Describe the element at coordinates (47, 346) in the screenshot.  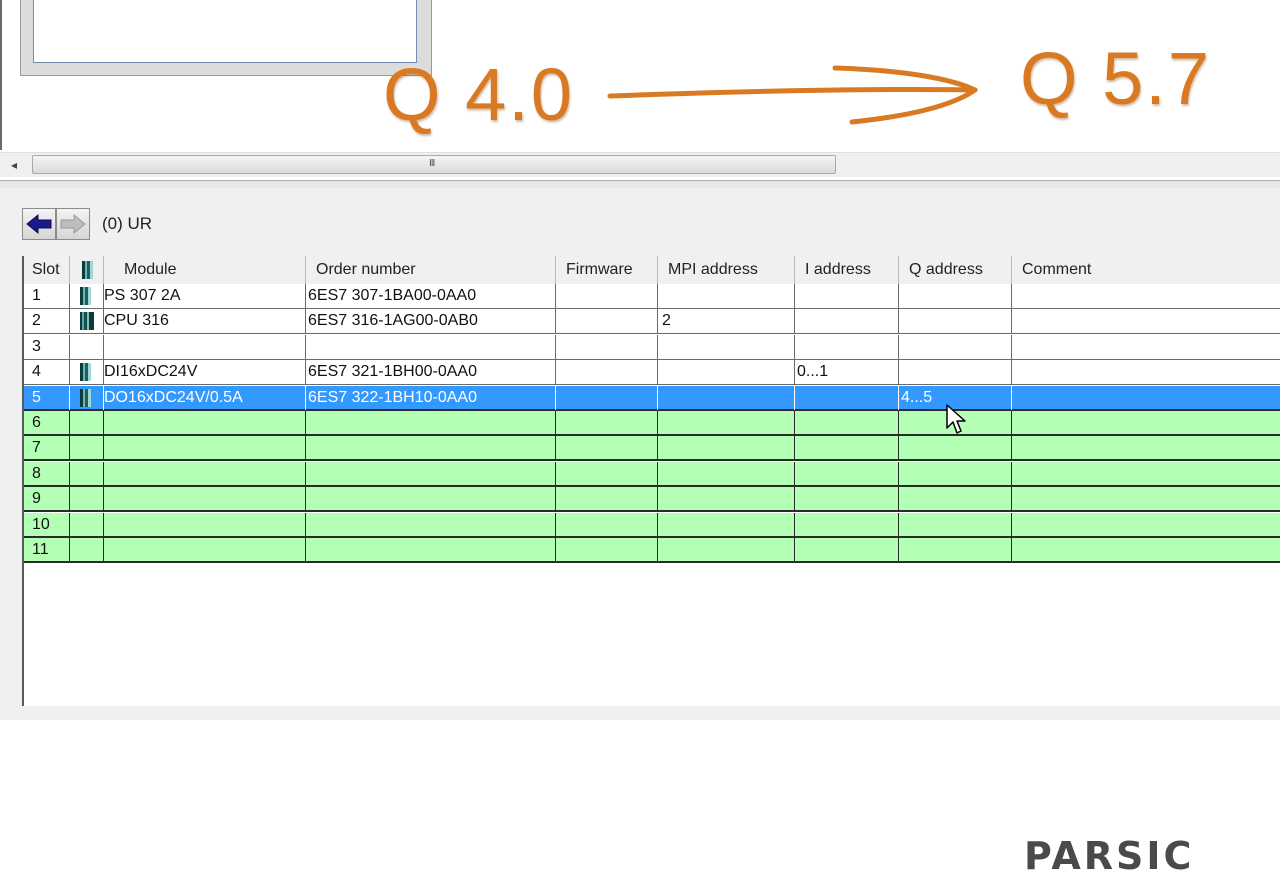
I see `slot-cell: 3` at that location.